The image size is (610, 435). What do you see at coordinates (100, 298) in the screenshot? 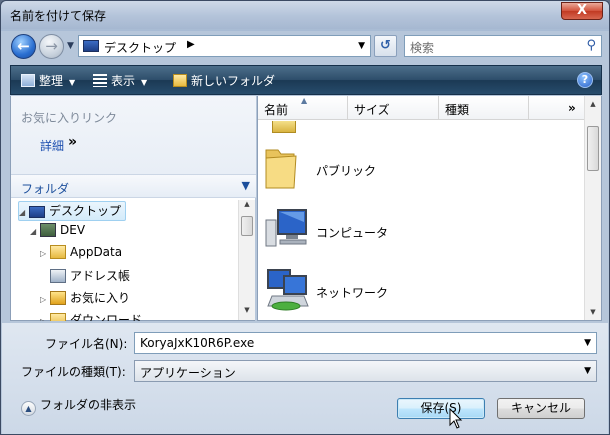
I see `tree-item-label: お気に入り` at bounding box center [100, 298].